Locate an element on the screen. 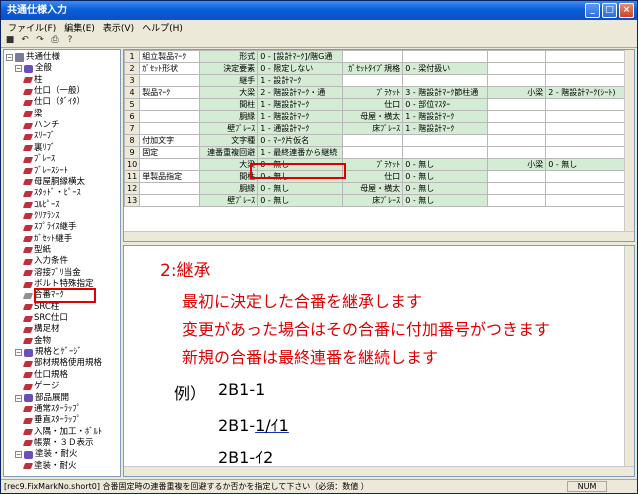 The height and width of the screenshot is (494, 638). setting-value: 1 - 設計ﾏｰｸ is located at coordinates (300, 80).